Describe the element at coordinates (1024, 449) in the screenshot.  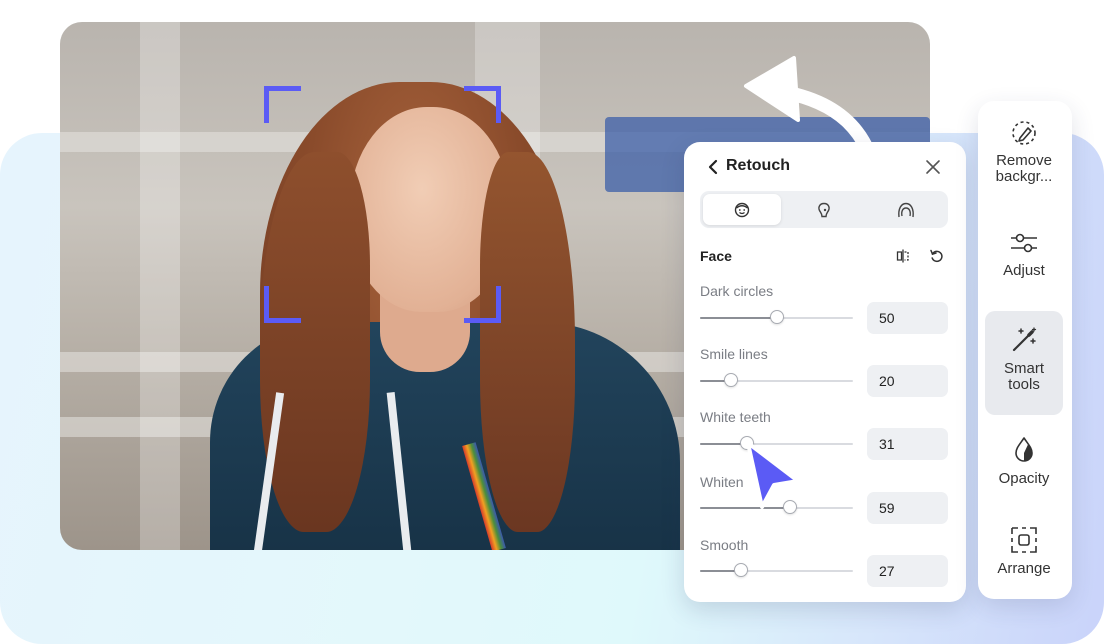
I see `opacity-drop-icon` at that location.